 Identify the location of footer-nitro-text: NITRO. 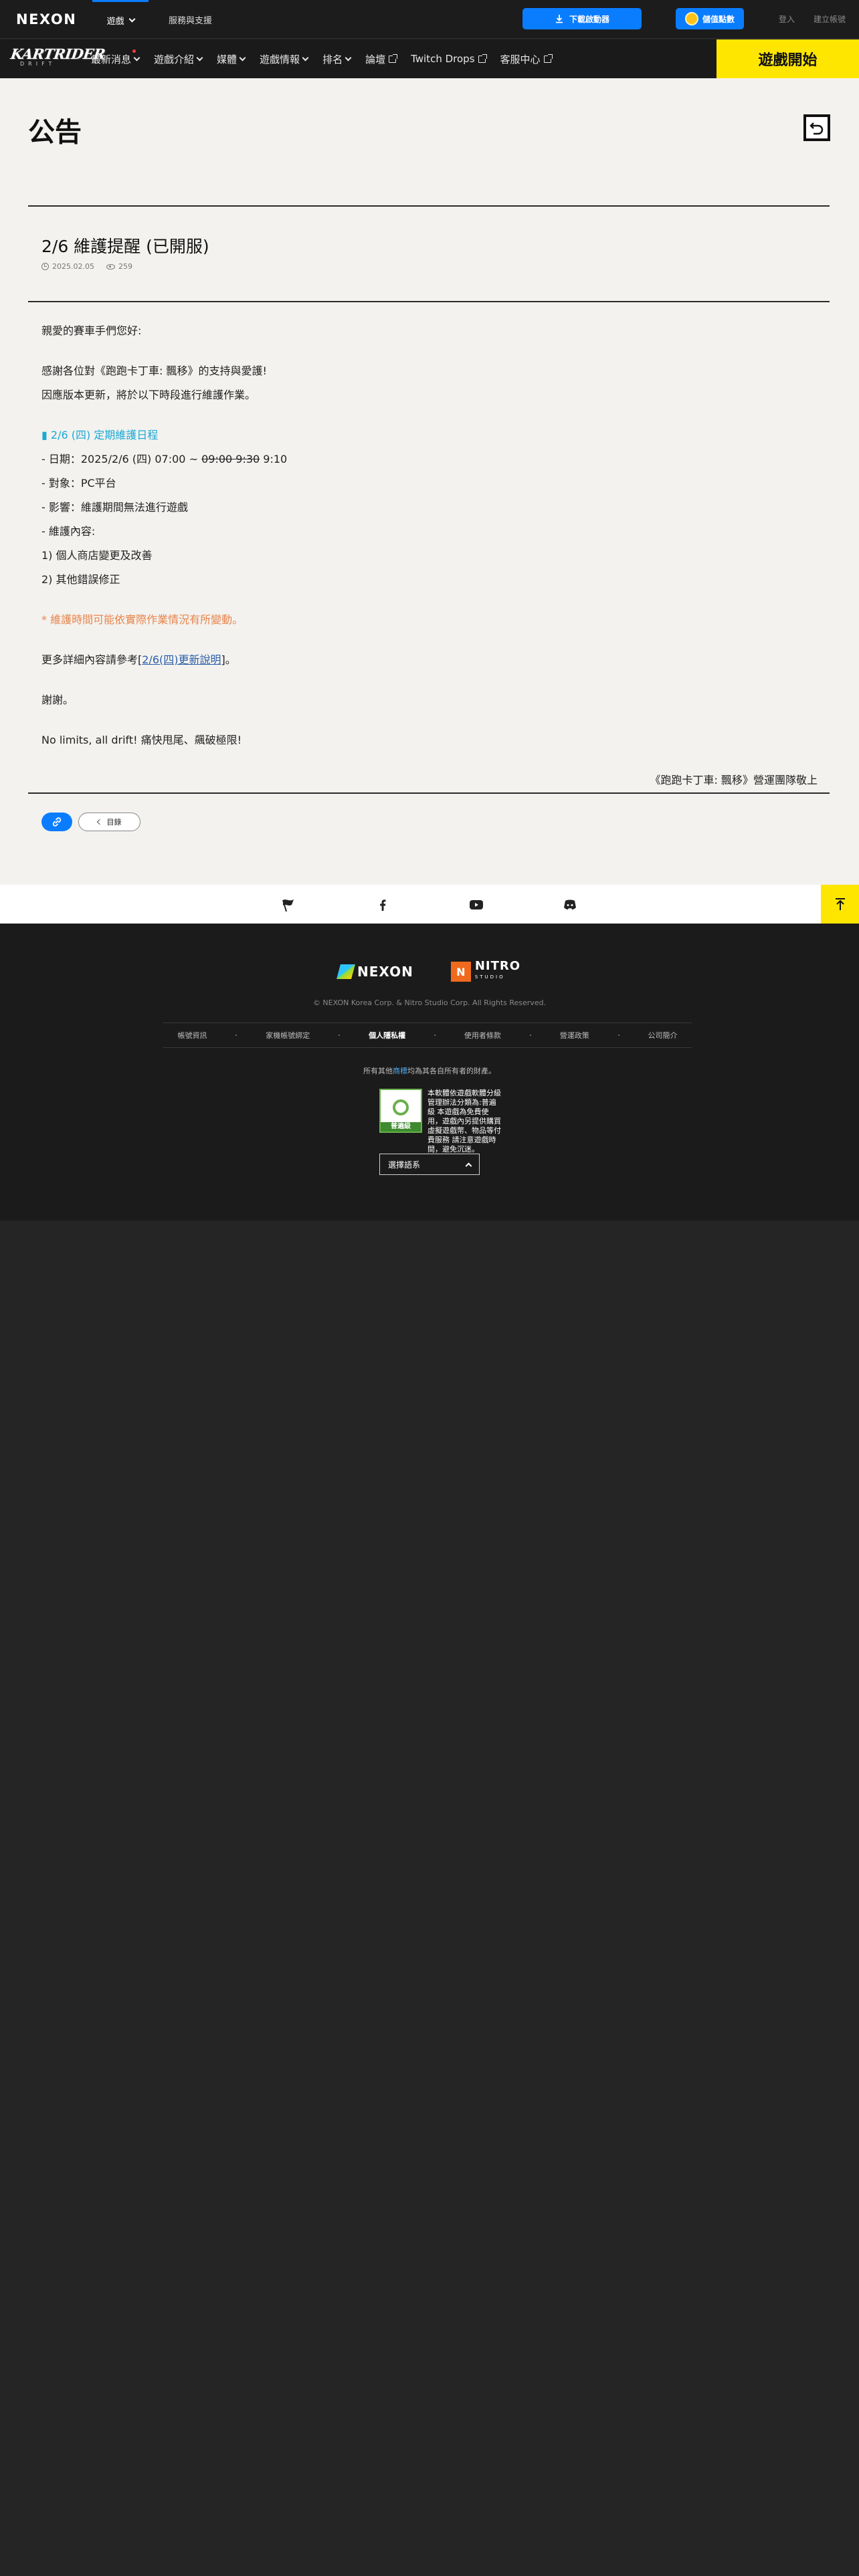
(498, 966).